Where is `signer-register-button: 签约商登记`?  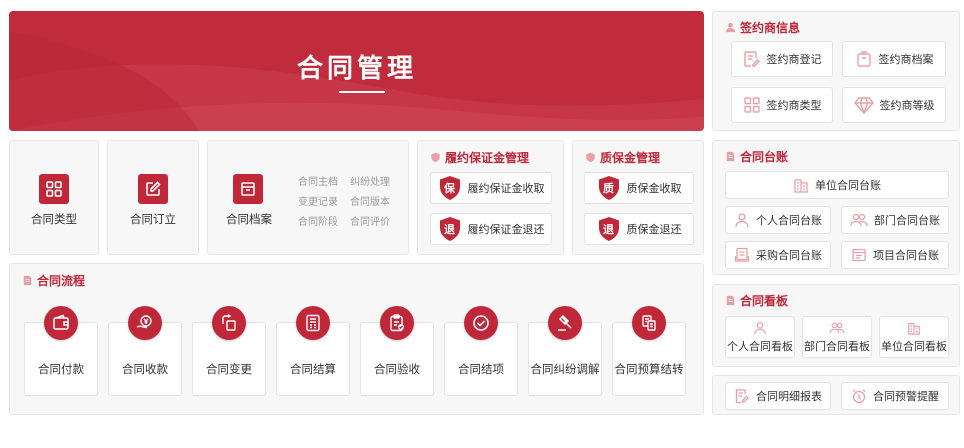
signer-register-button: 签约商登记 is located at coordinates (782, 59).